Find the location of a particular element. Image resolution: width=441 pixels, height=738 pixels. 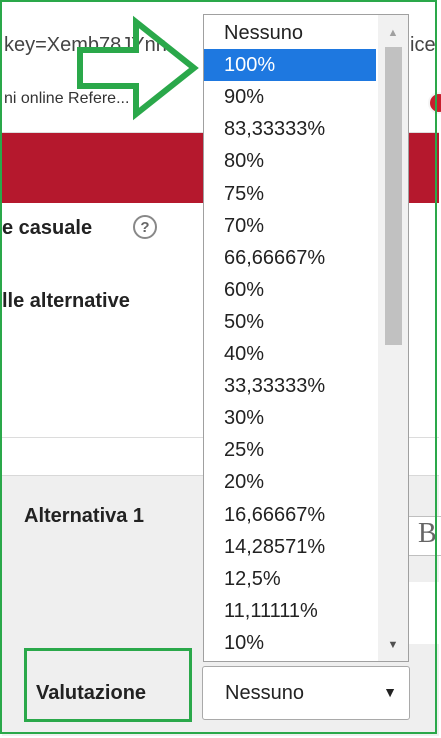

scroll-down-icon: ▼ is located at coordinates (393, 645).